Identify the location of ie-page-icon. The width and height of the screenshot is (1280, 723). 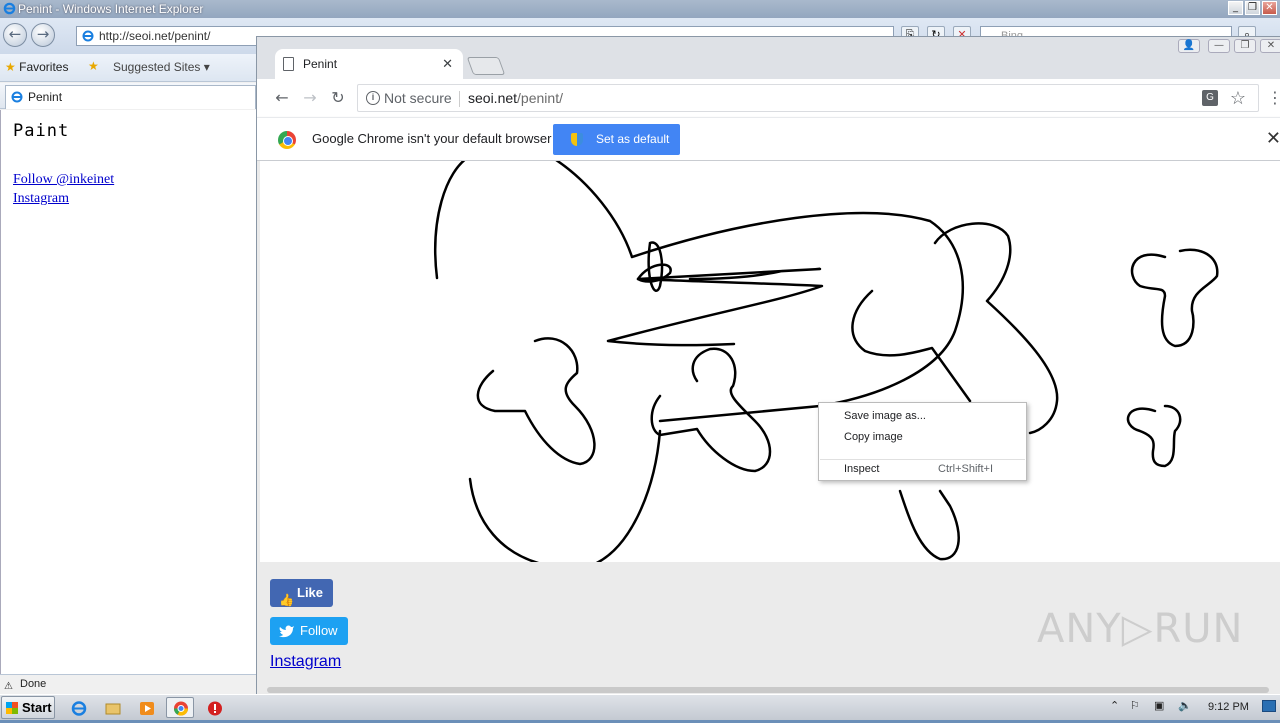
(88, 36).